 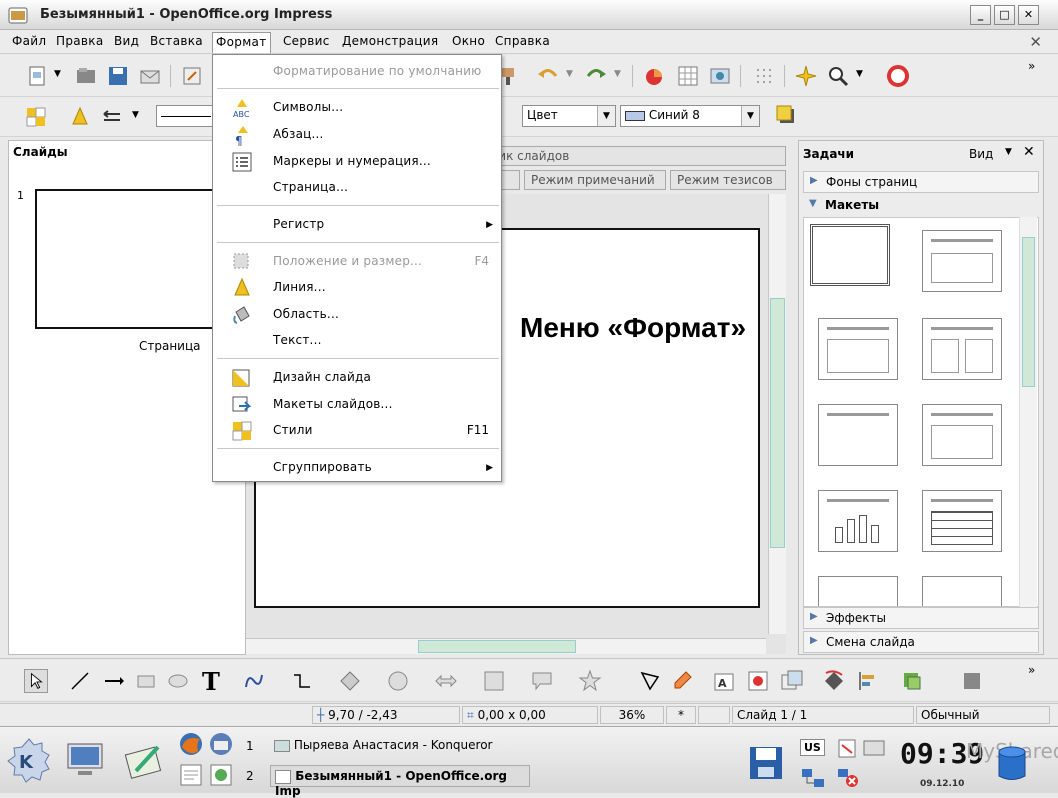 What do you see at coordinates (377, 71) in the screenshot?
I see `menu-item-default-formatting: Форматирование по умолчанию` at bounding box center [377, 71].